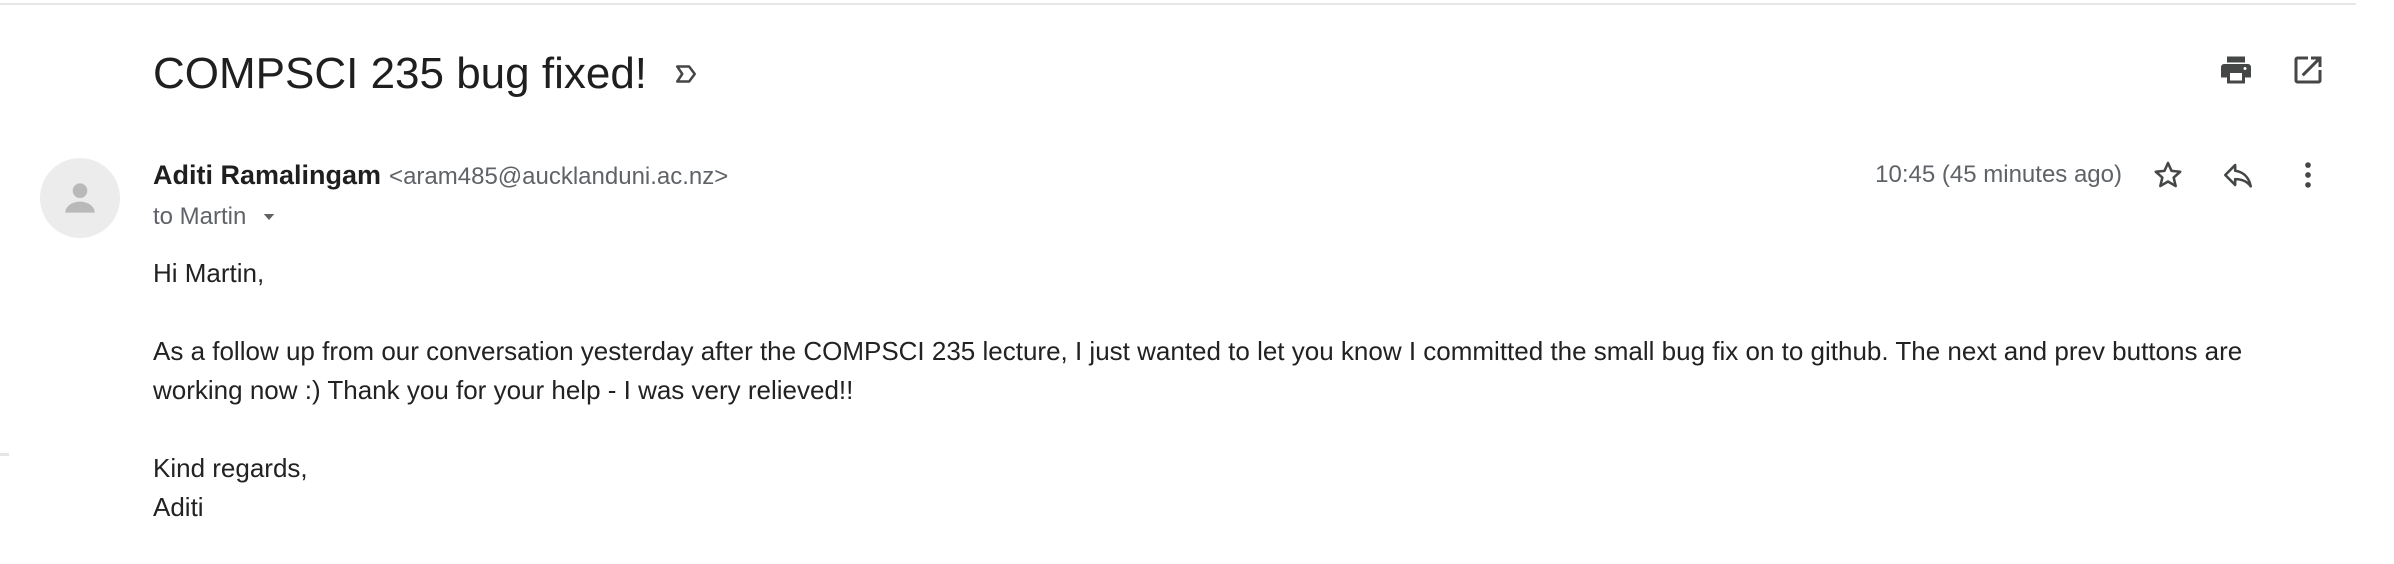 Image resolution: width=2394 pixels, height=564 pixels. I want to click on message-actions, so click(2238, 175).